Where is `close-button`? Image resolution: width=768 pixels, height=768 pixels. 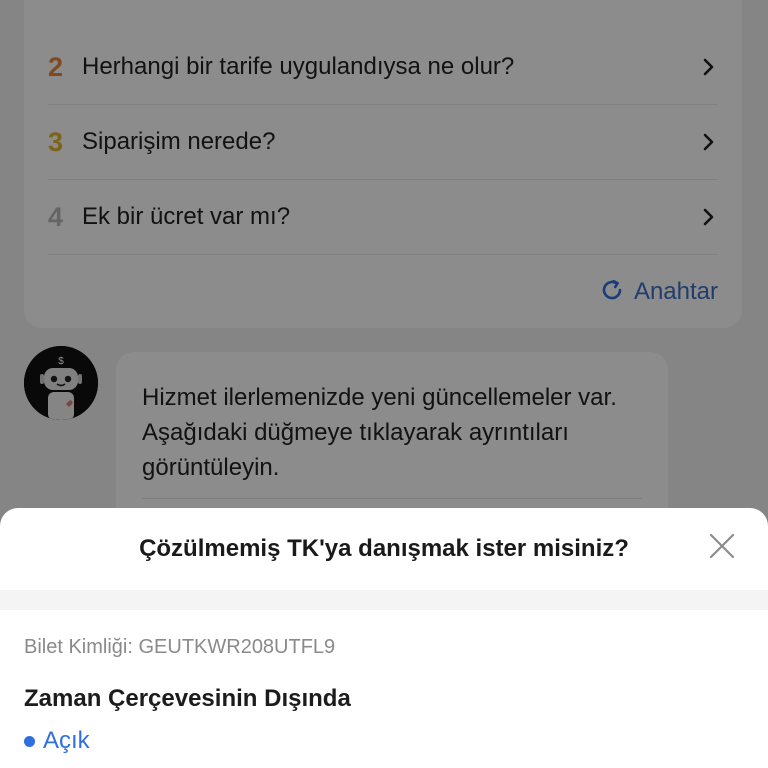 close-button is located at coordinates (722, 548).